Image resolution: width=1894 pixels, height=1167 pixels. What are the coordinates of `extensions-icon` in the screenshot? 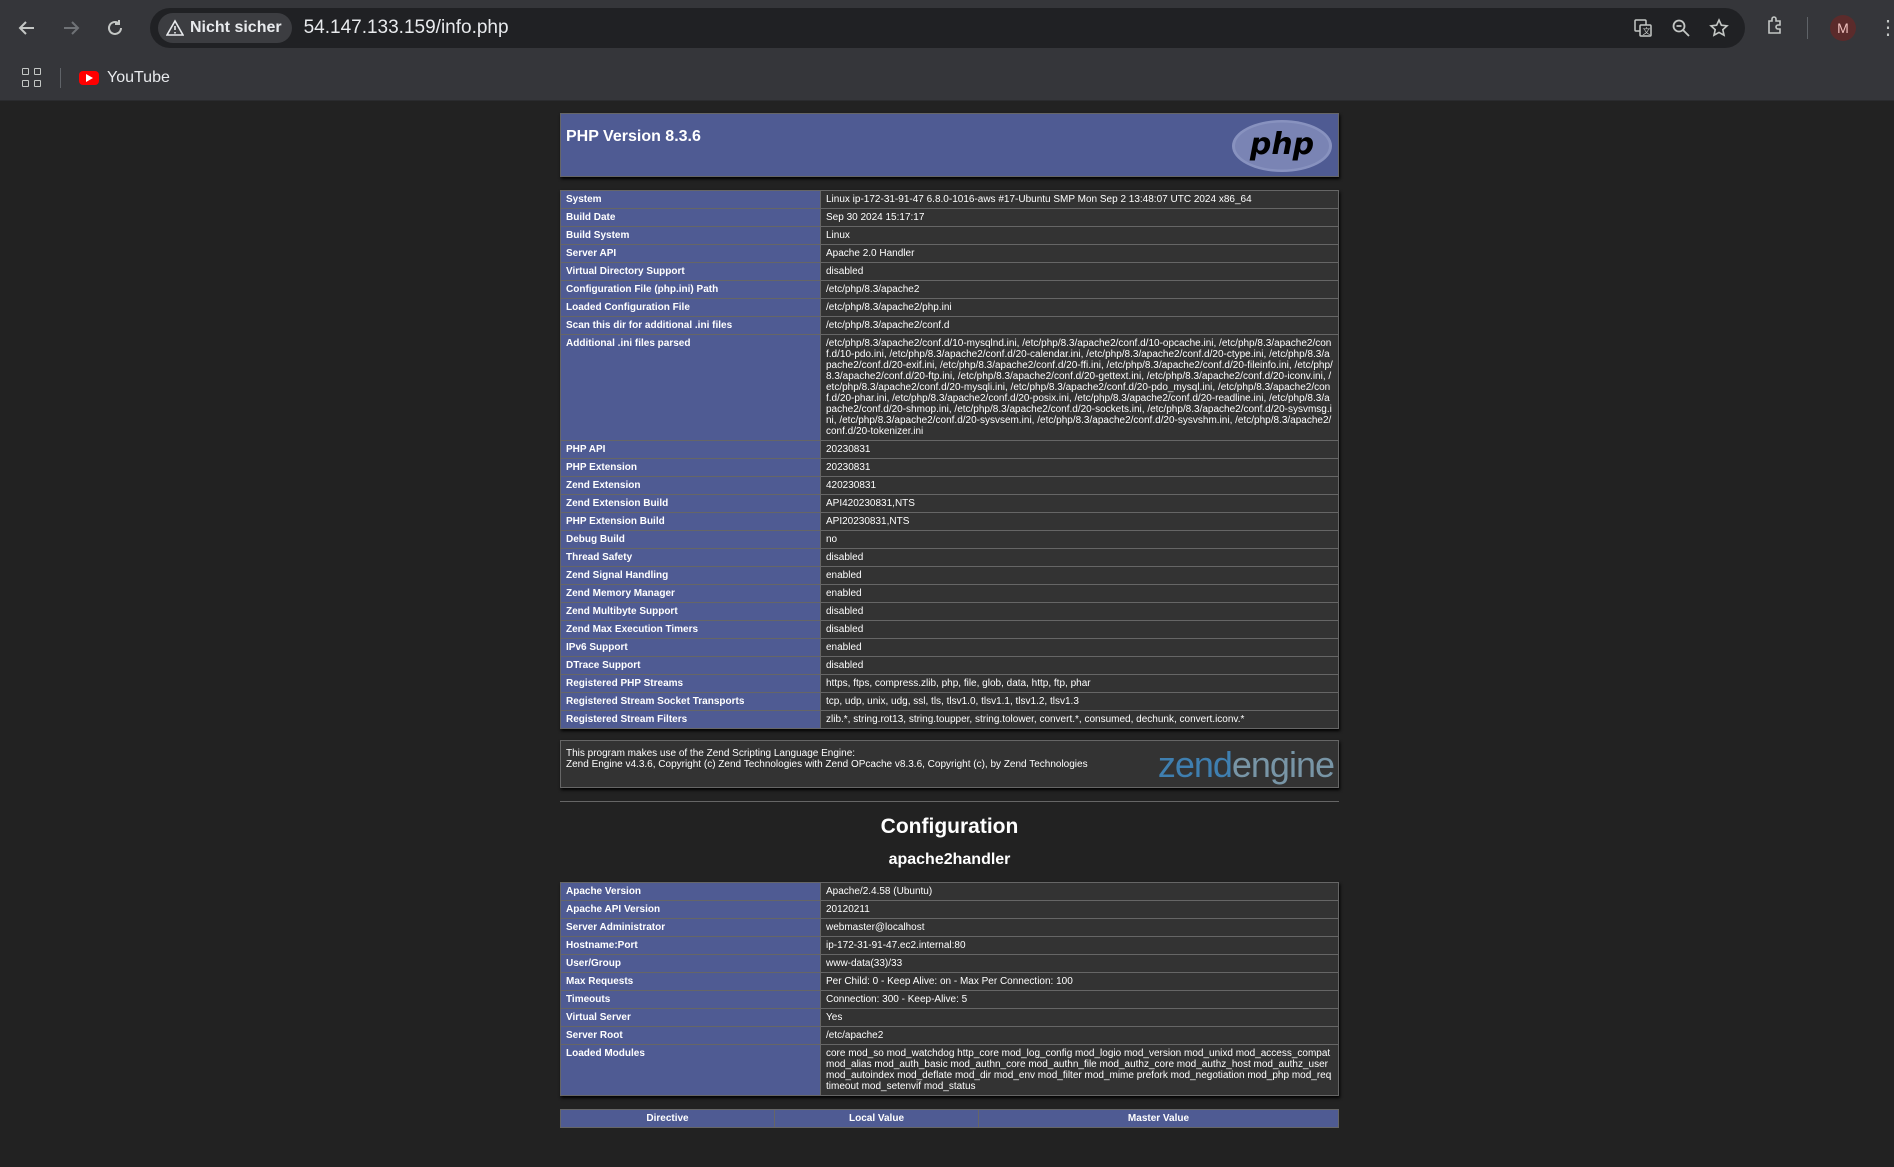 It's located at (1775, 27).